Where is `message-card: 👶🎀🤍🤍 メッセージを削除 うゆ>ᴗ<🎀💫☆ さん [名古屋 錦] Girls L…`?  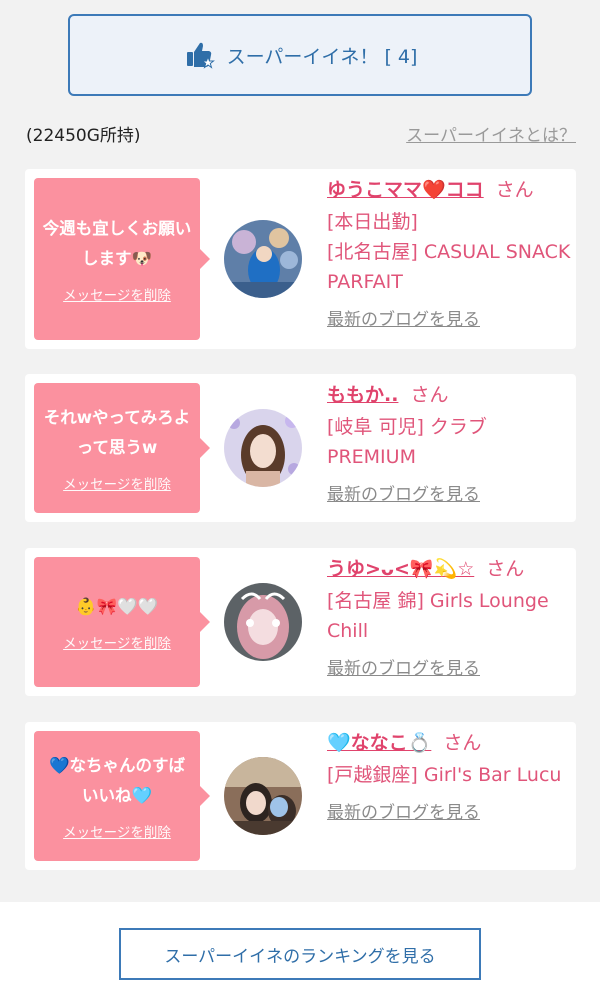
message-card: 👶🎀🤍🤍 メッセージを削除 うゆ>ᴗ<🎀💫☆ さん [名古屋 錦] Girls L… is located at coordinates (300, 622).